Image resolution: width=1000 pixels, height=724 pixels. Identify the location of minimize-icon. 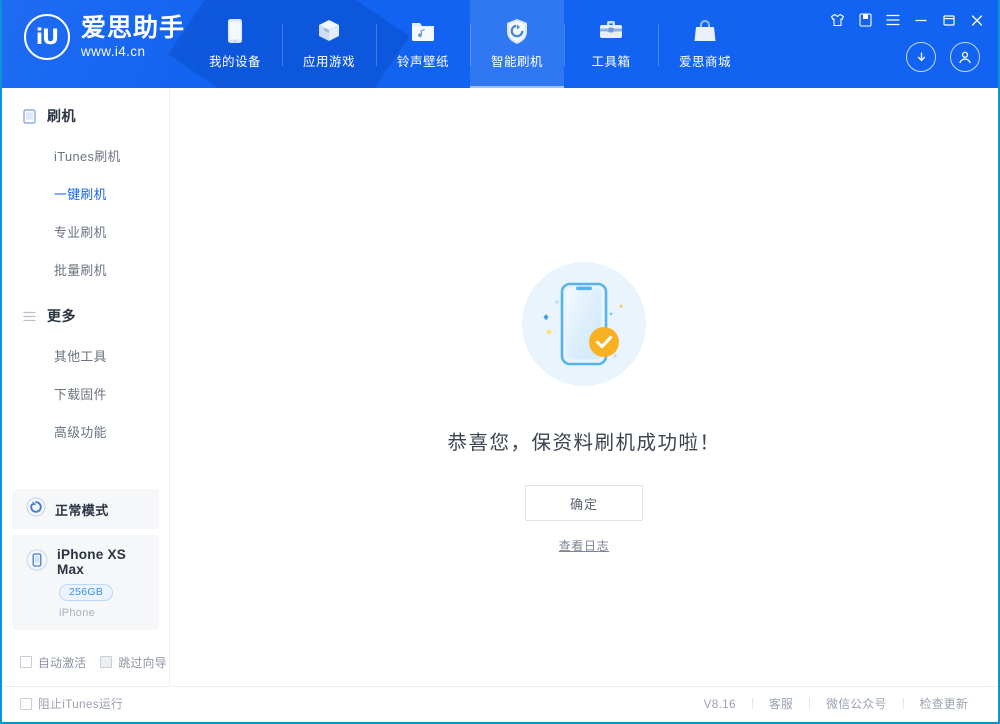
(921, 20).